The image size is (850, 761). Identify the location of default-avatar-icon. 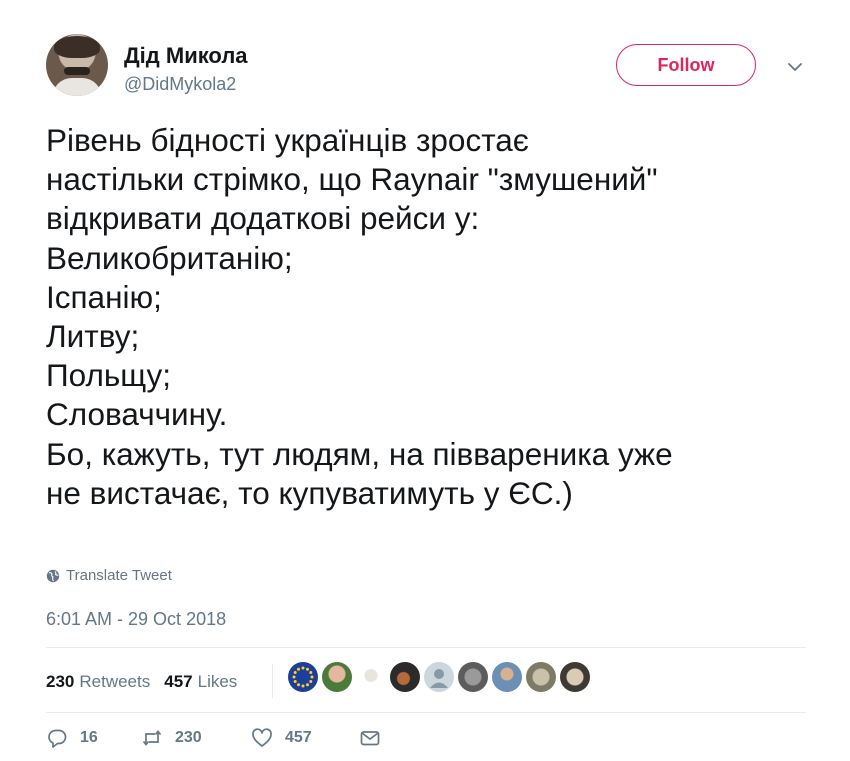
(439, 678).